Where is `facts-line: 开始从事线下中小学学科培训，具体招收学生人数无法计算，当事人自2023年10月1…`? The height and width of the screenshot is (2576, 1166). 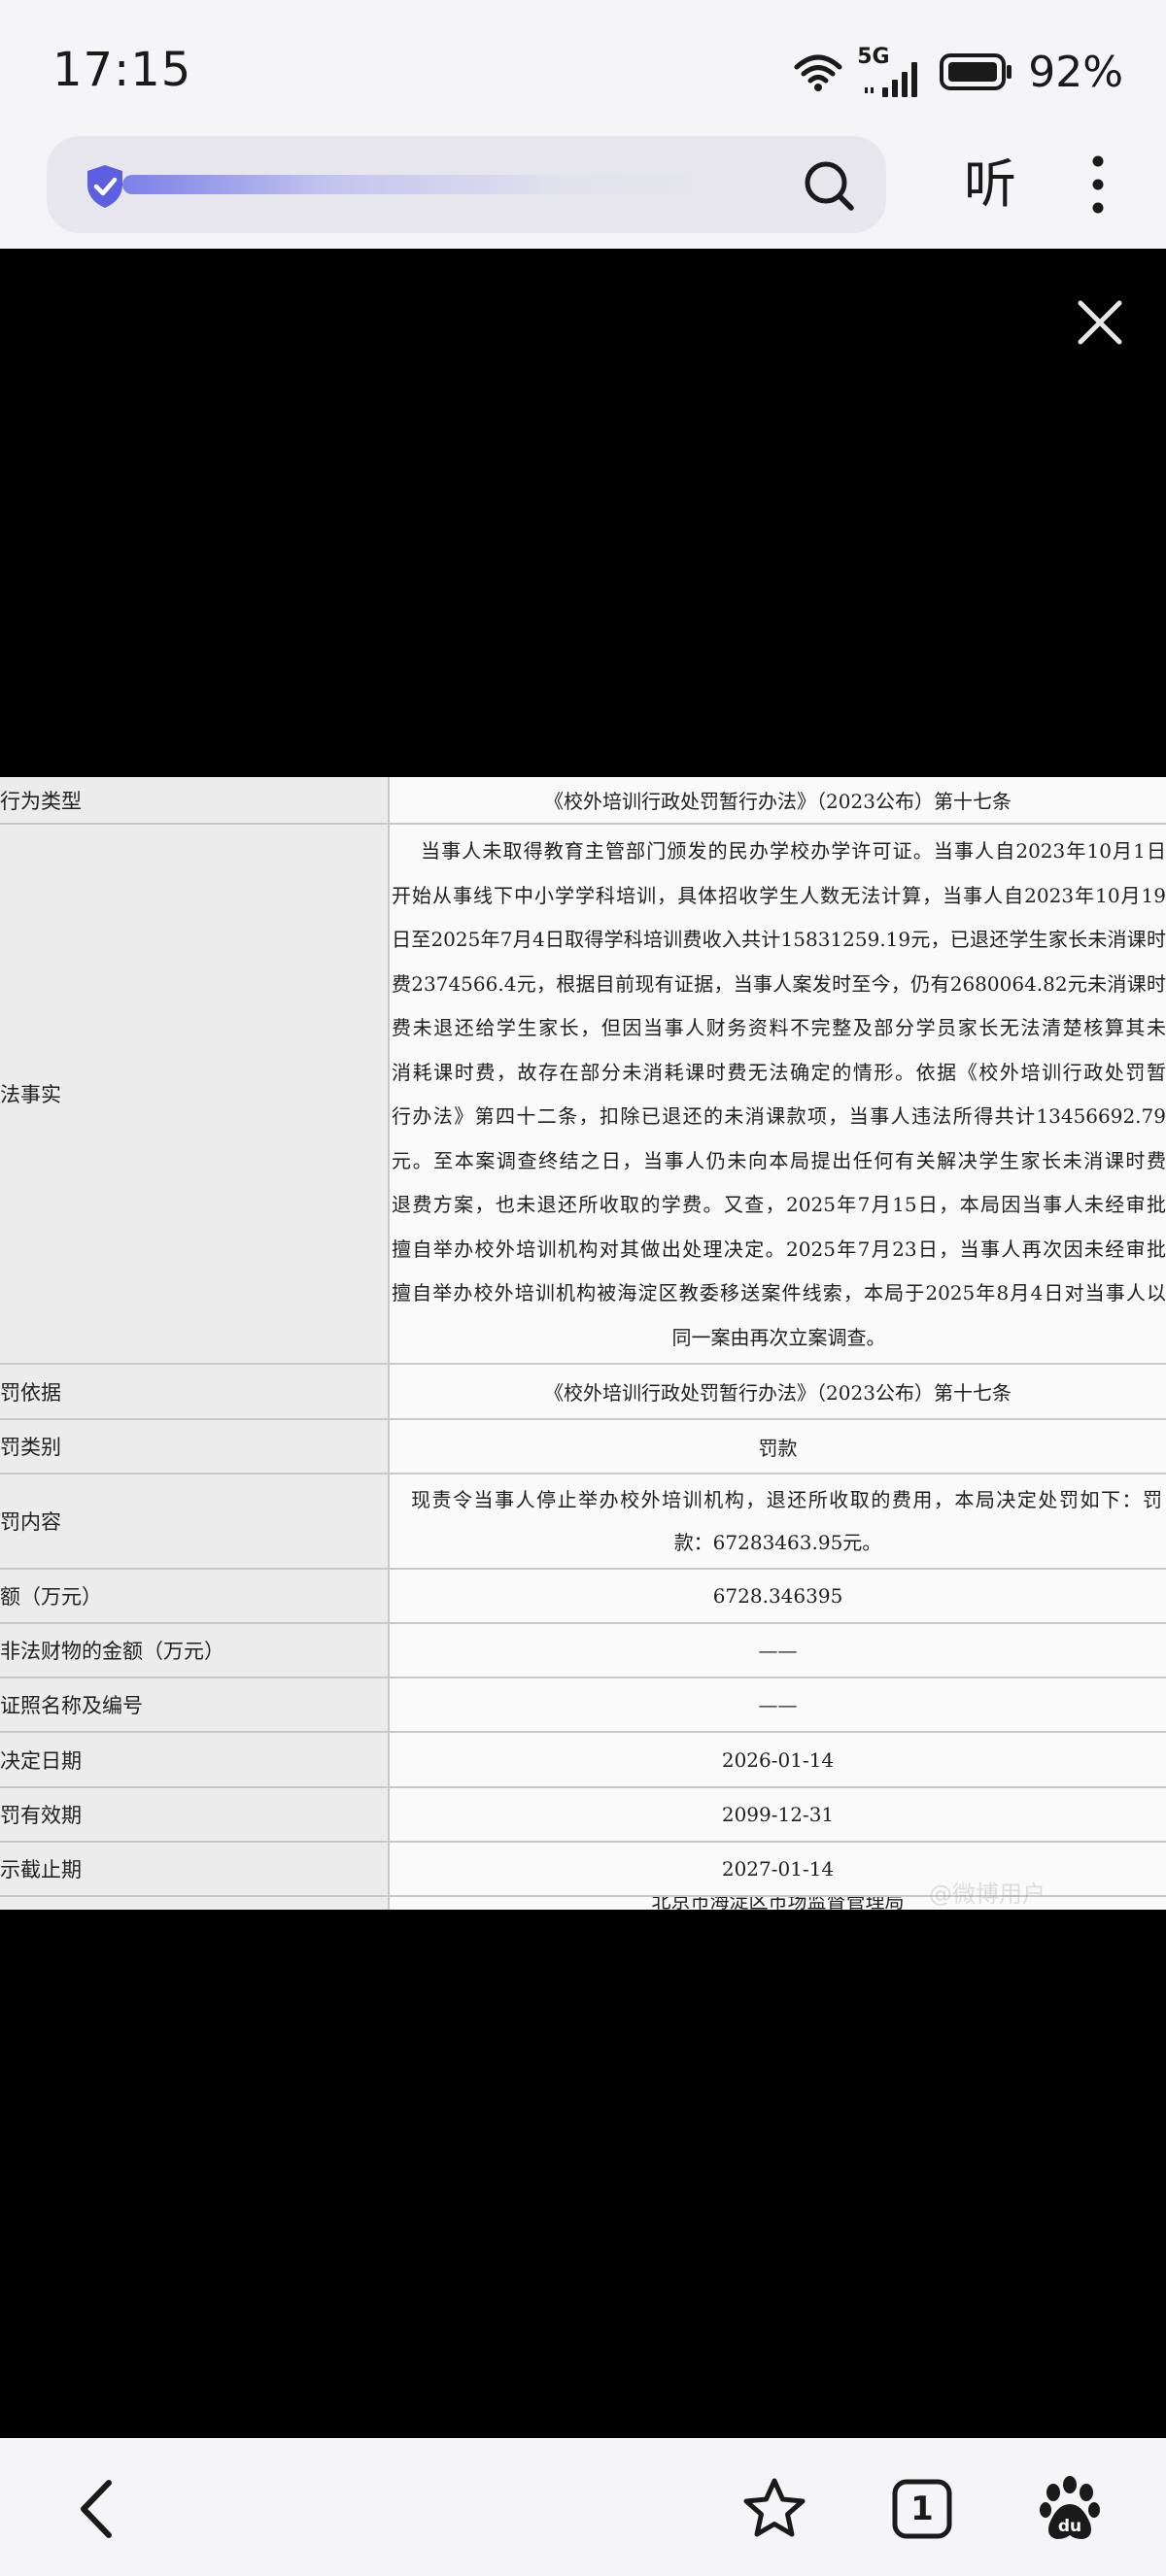 facts-line: 开始从事线下中小学学科培训，具体招收学生人数无法计算，当事人自2023年10月1… is located at coordinates (779, 895).